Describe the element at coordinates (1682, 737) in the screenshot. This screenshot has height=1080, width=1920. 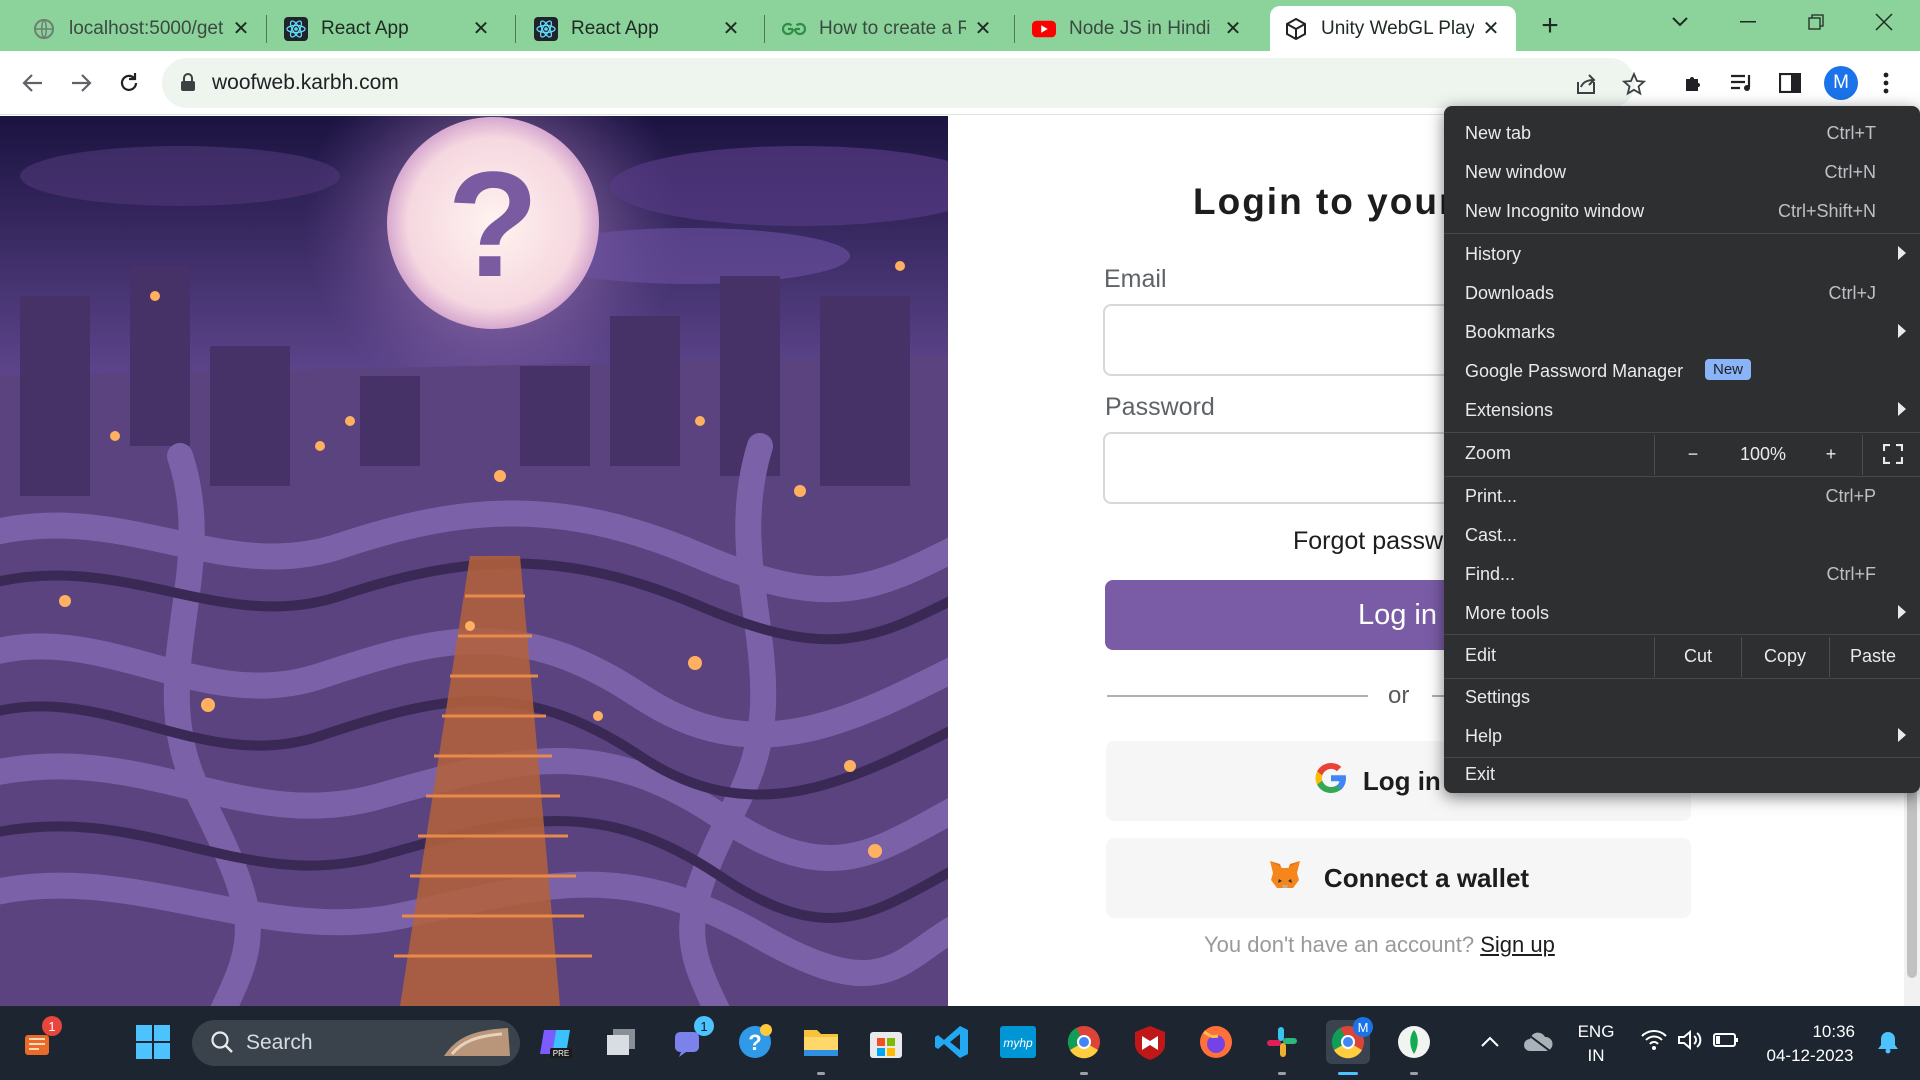
I see `menu-item-help: Help` at that location.